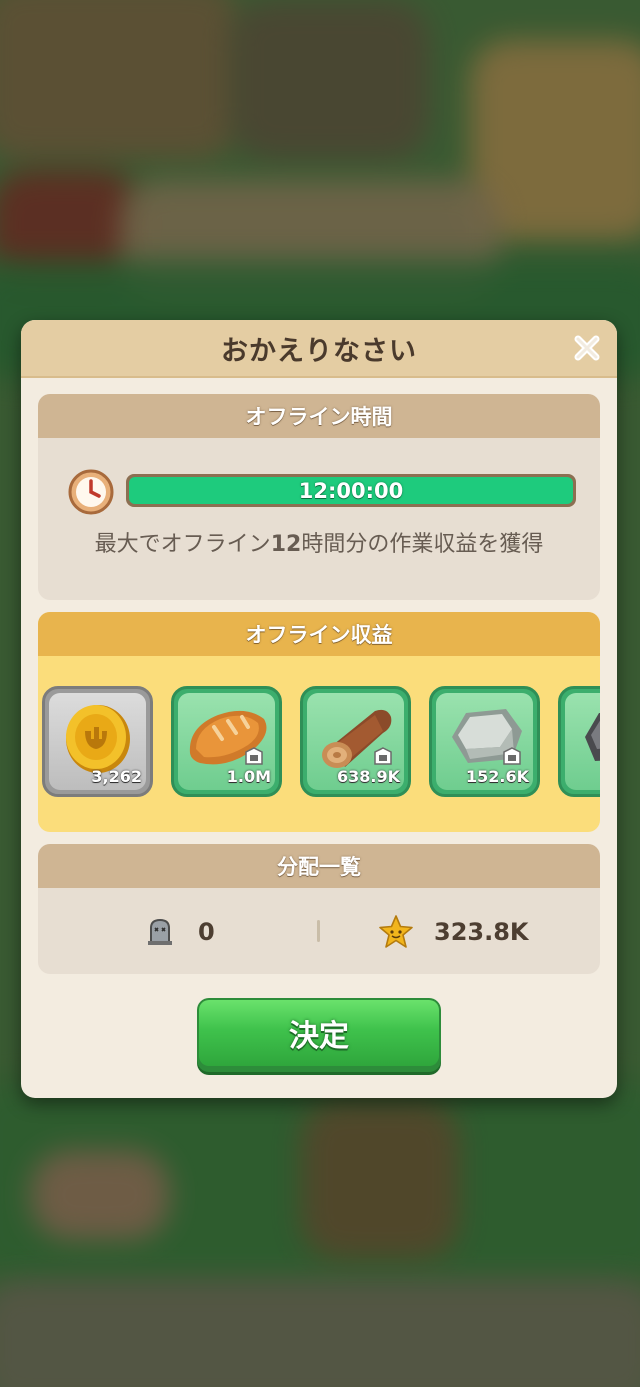 This screenshot has width=640, height=1387. I want to click on offline-time-description: 最大でオフライン12時間分の作業収益を獲得, so click(319, 542).